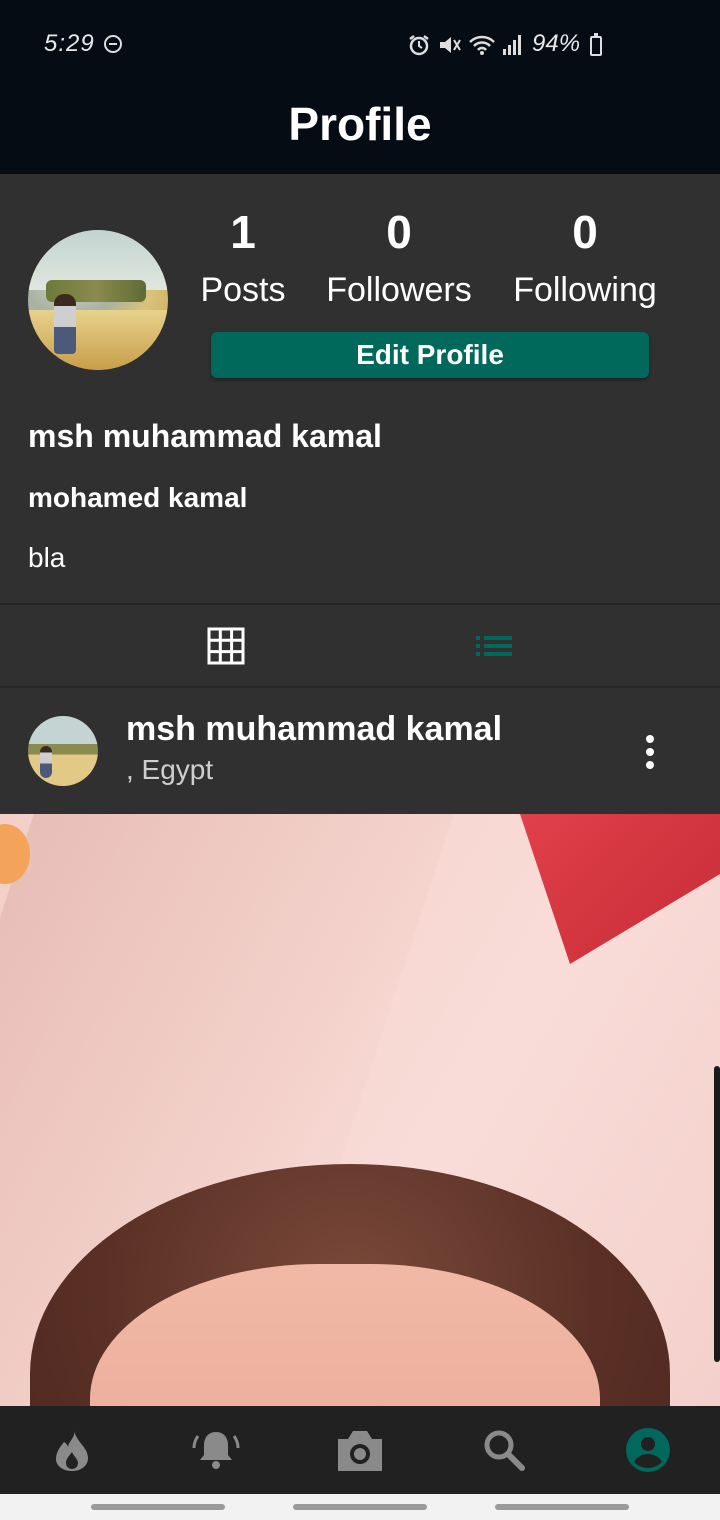  I want to click on system-nav-bar, so click(360, 1507).